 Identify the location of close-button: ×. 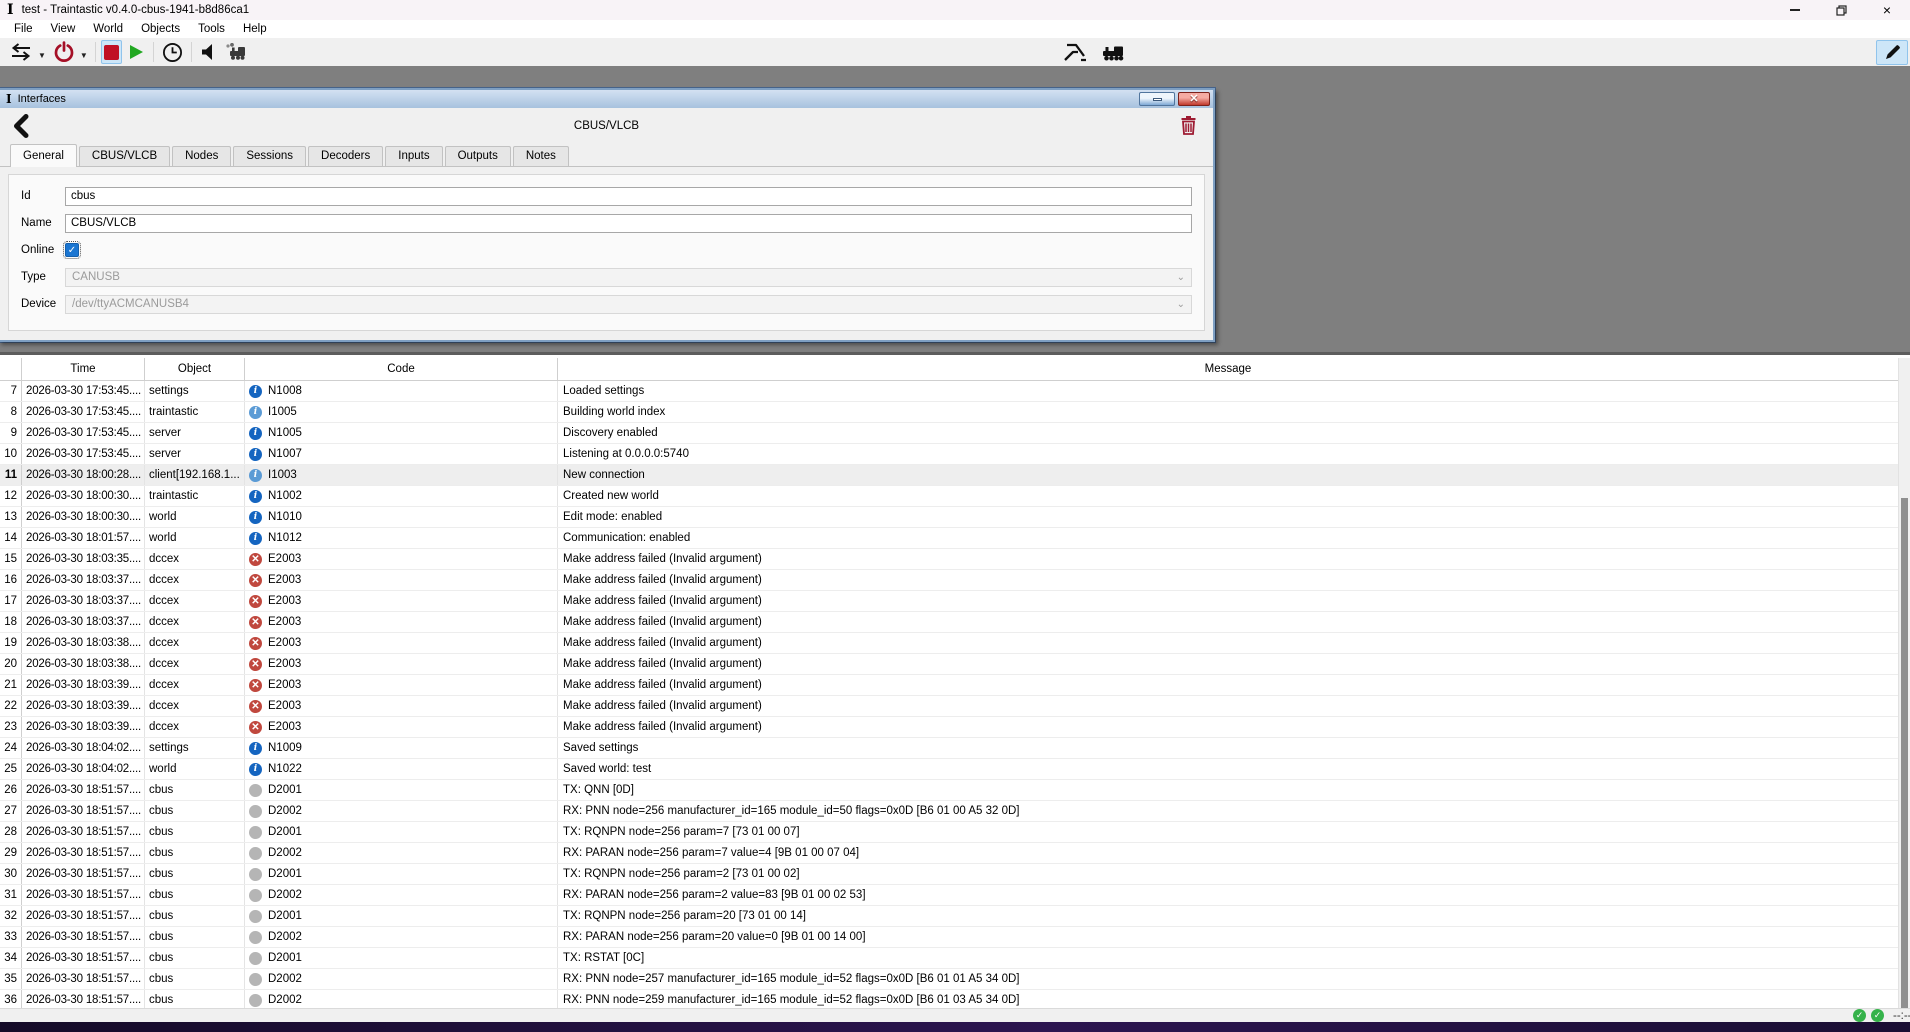
(1887, 10).